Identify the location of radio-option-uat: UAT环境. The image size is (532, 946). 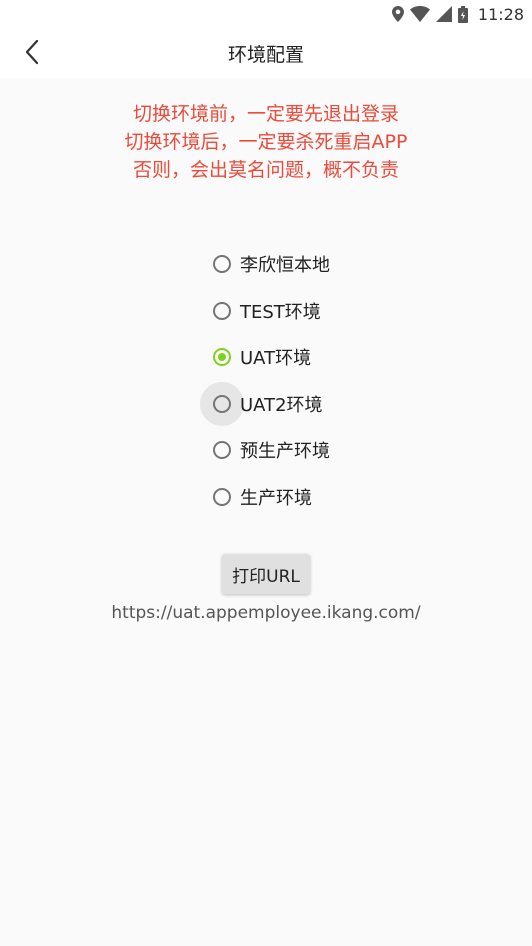
(310, 357).